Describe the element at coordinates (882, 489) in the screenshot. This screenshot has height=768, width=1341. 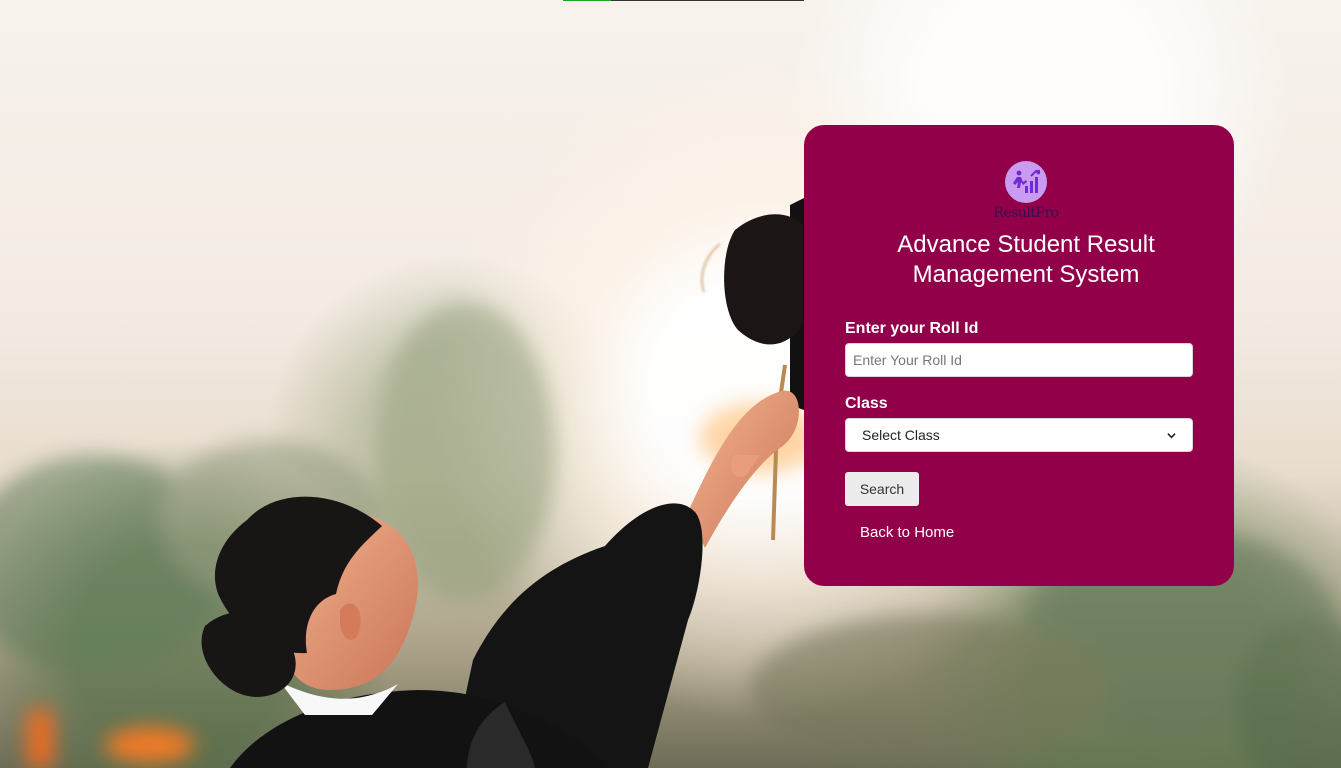
I see `search-button: Search` at that location.